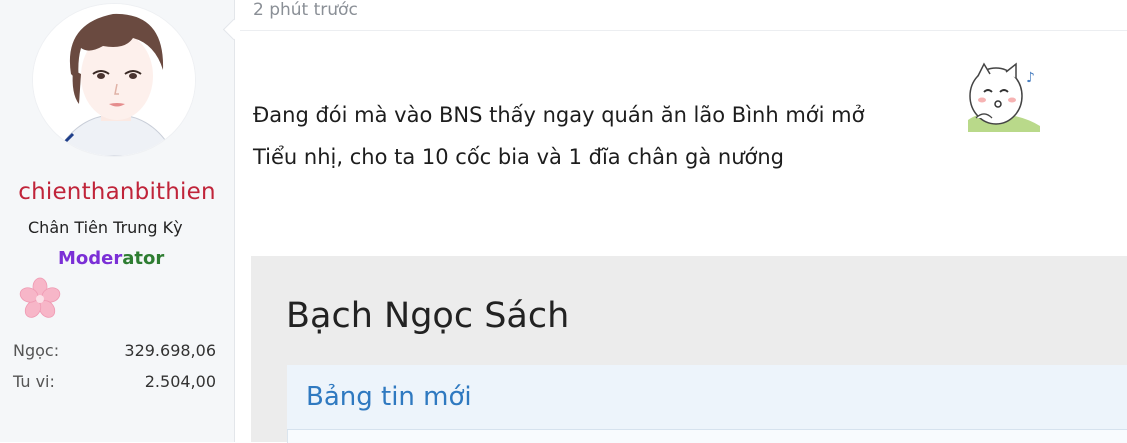  What do you see at coordinates (428, 316) in the screenshot?
I see `embed-site-title: Bạch Ngọc Sách` at bounding box center [428, 316].